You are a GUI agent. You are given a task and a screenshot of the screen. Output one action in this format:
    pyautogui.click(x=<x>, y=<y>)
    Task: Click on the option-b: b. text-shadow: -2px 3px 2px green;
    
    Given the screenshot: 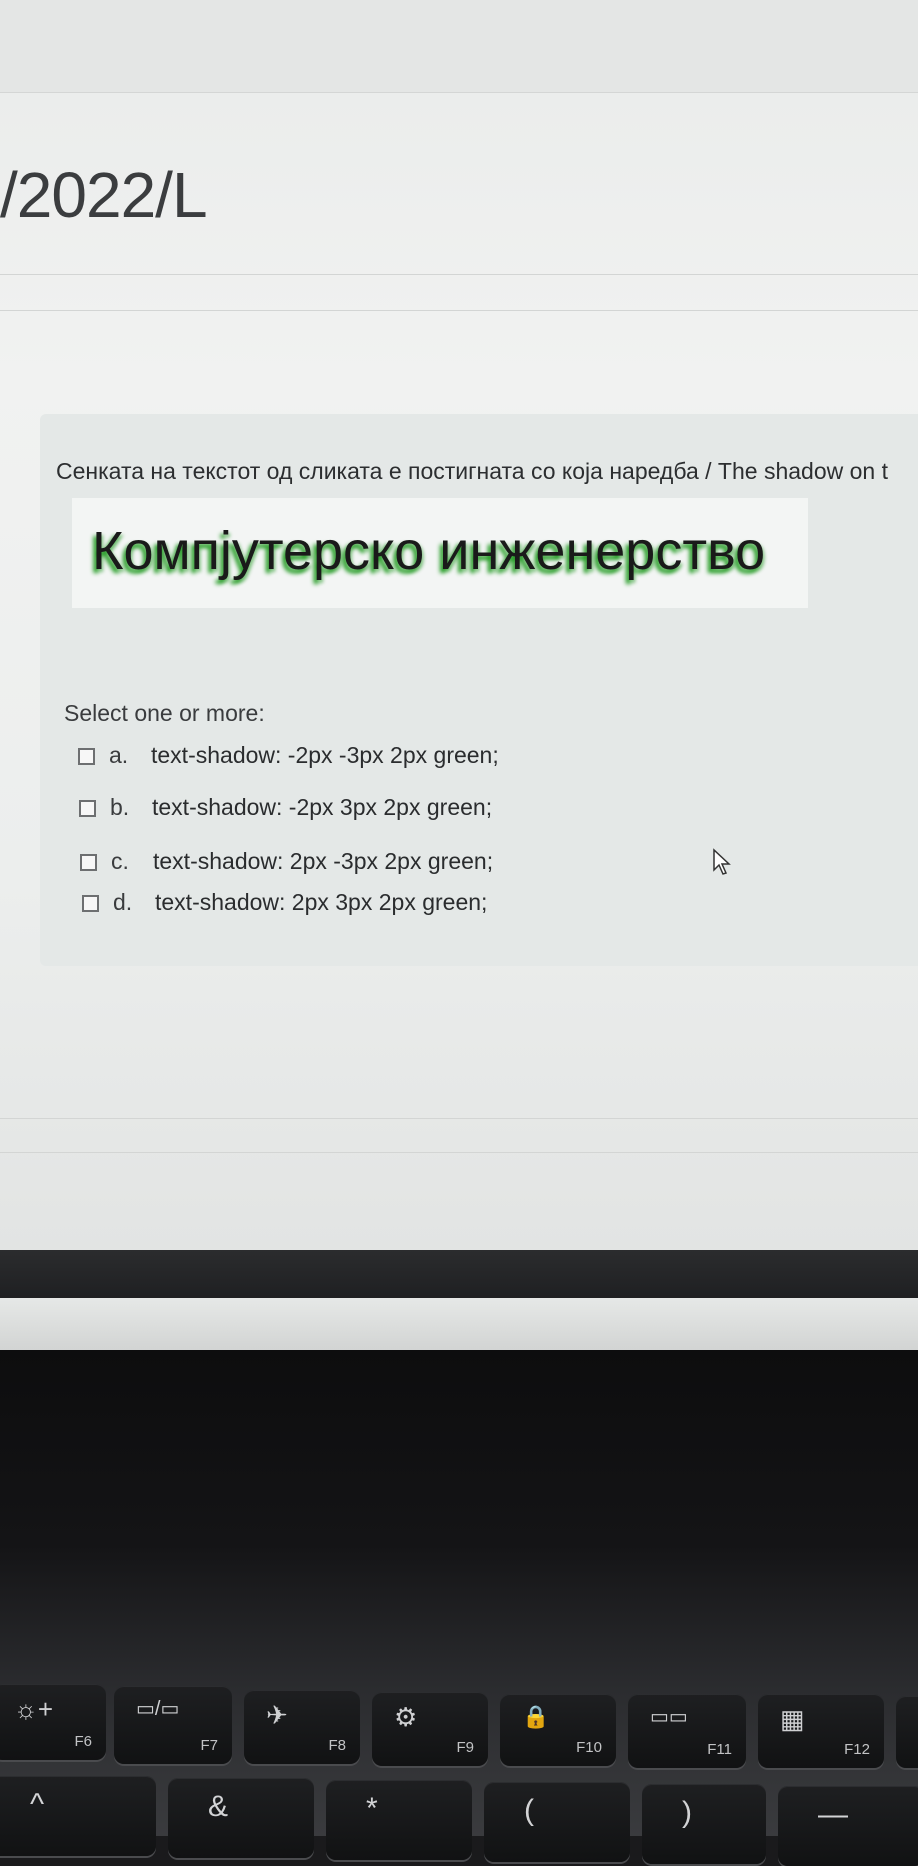 What is the action you would take?
    pyautogui.click(x=285, y=809)
    